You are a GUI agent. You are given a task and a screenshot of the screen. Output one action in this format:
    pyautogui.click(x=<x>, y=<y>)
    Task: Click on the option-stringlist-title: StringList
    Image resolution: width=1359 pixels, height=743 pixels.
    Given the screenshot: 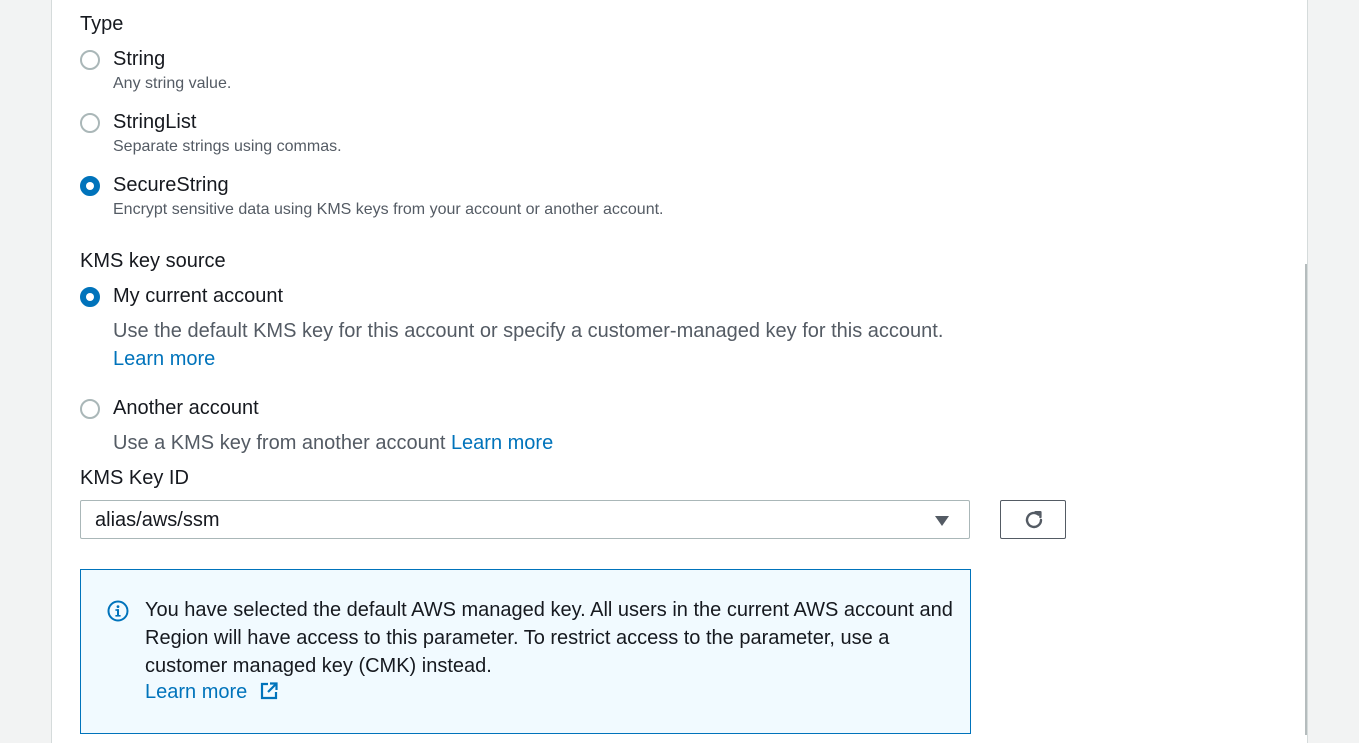 What is the action you would take?
    pyautogui.click(x=154, y=122)
    